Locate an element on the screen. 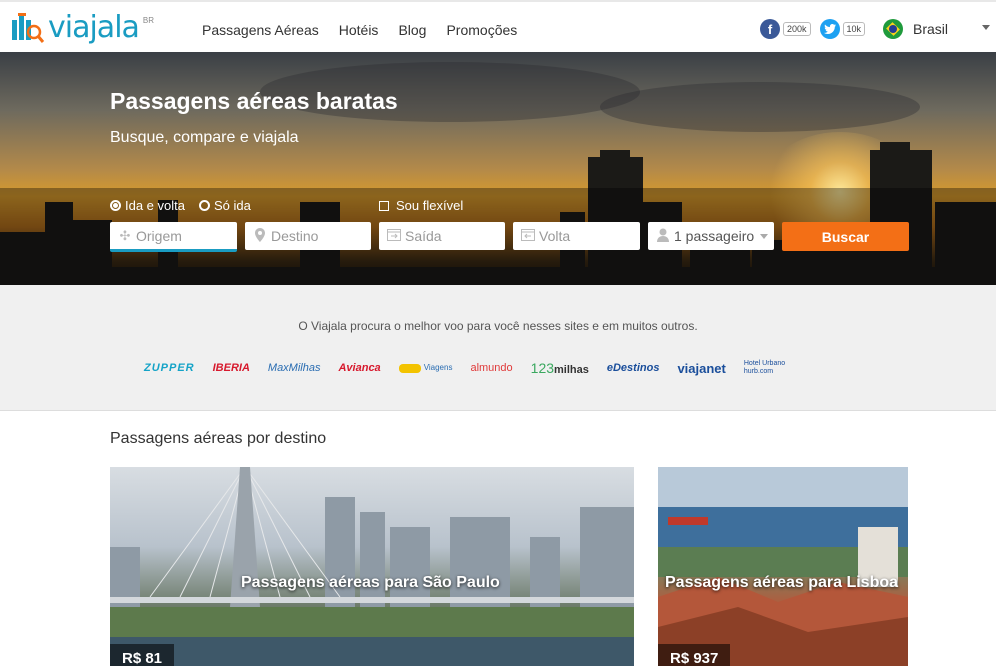 This screenshot has width=996, height=666. facebook-icon: f is located at coordinates (770, 29).